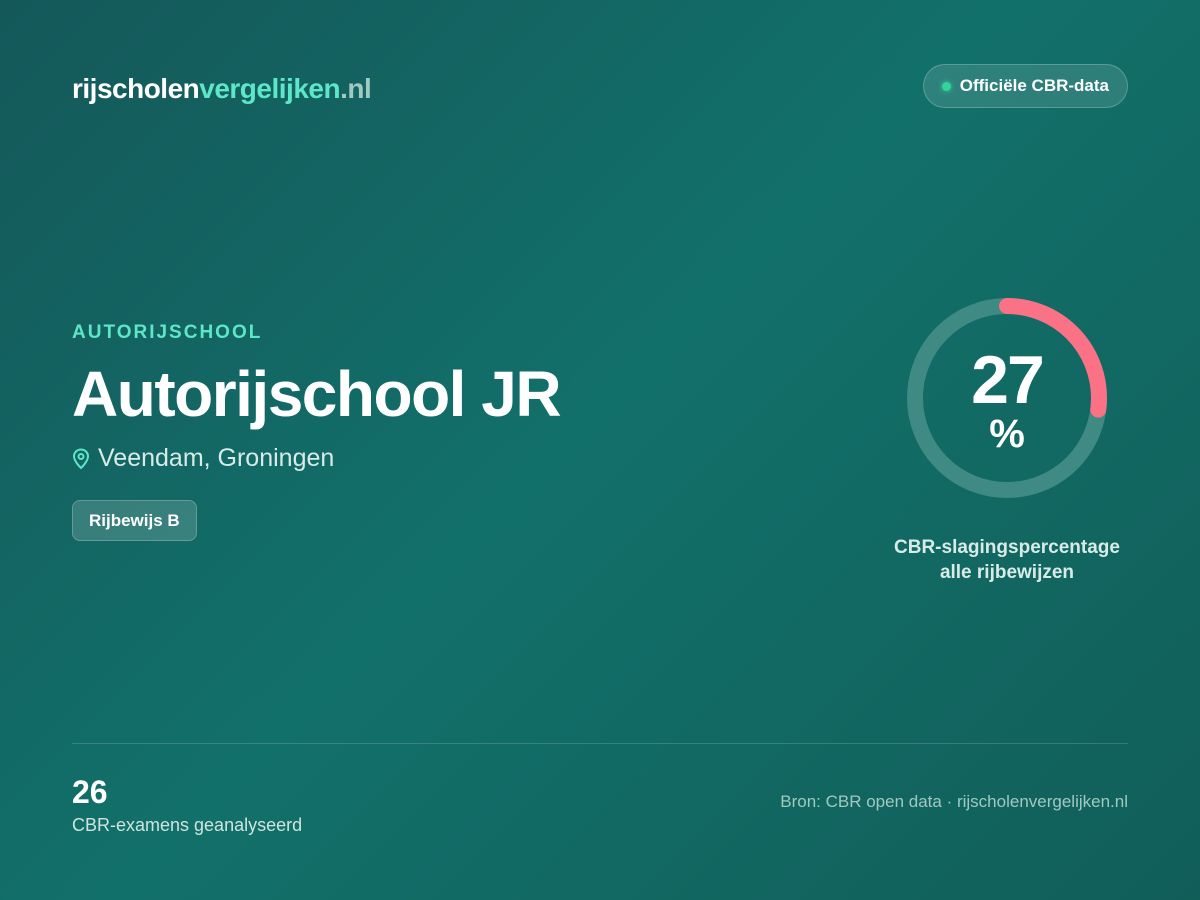  I want to click on logo-part-rijscholen: rijscholen, so click(136, 88).